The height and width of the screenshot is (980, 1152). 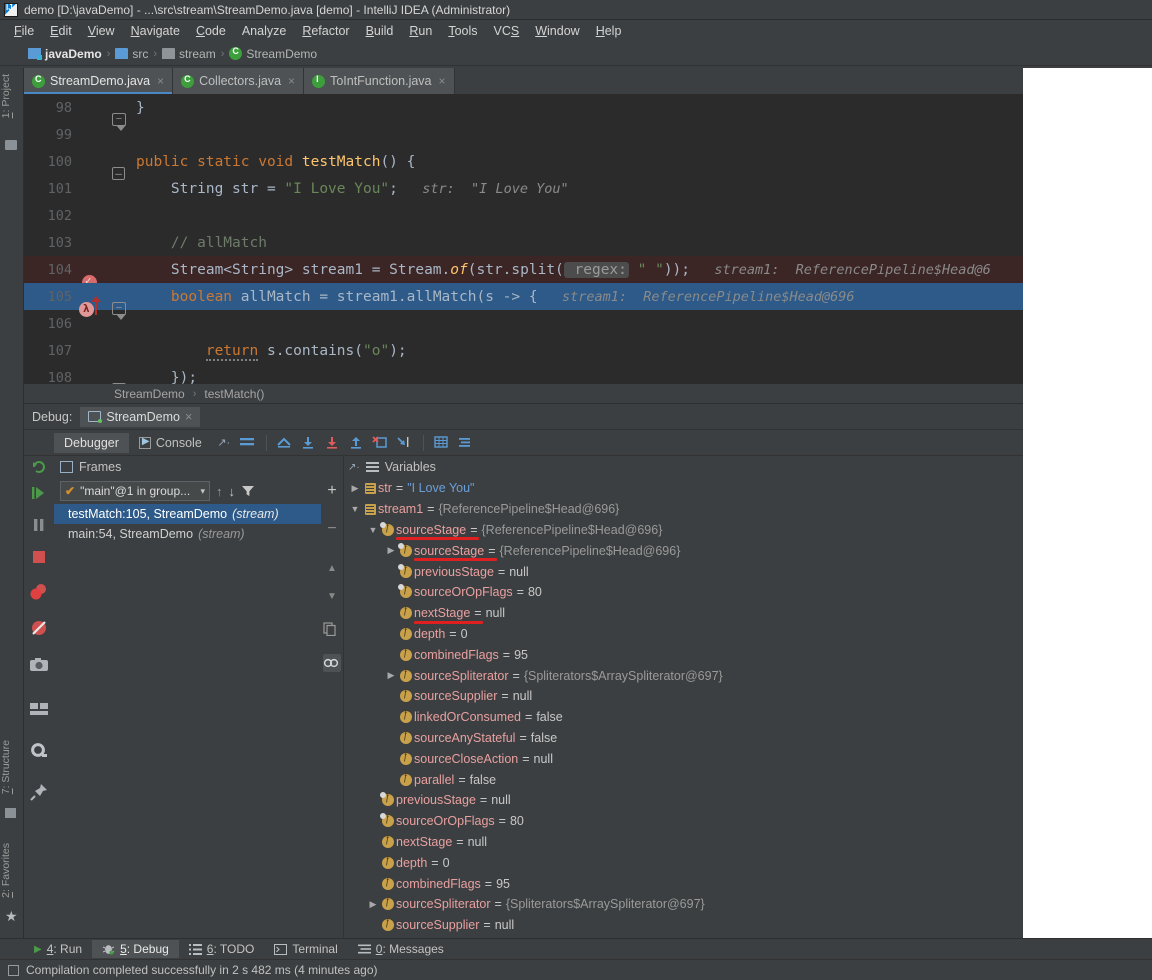 What do you see at coordinates (405, 443) in the screenshot?
I see `run-to-cursor-icon` at bounding box center [405, 443].